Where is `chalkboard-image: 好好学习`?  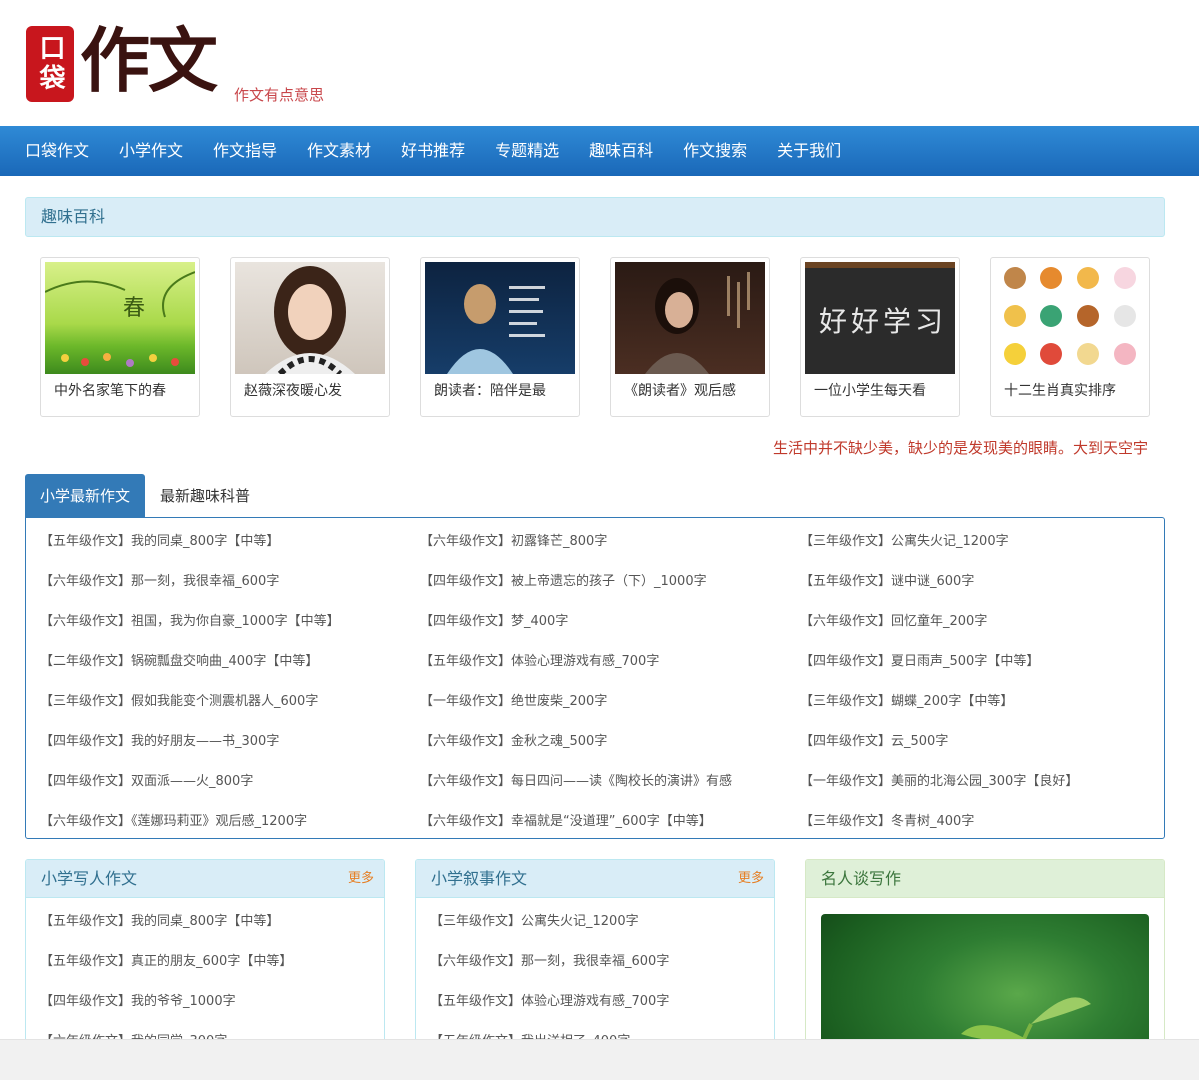
chalkboard-image: 好好学习 is located at coordinates (880, 318).